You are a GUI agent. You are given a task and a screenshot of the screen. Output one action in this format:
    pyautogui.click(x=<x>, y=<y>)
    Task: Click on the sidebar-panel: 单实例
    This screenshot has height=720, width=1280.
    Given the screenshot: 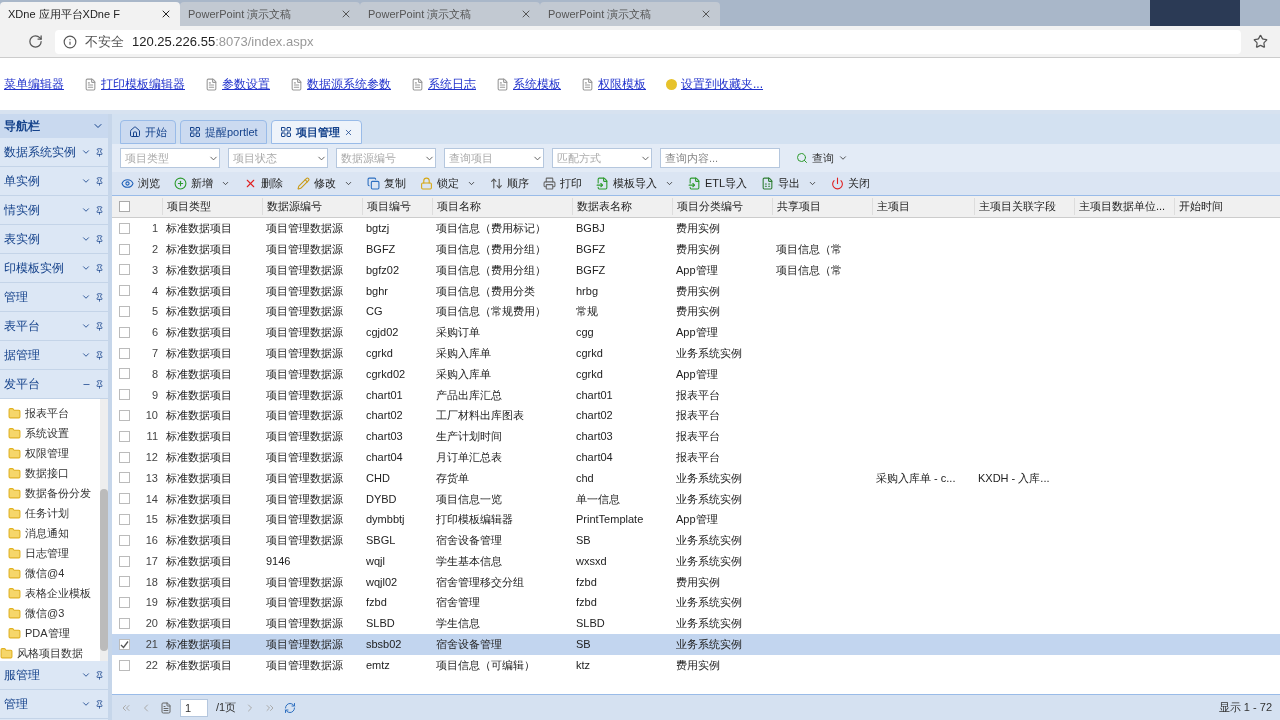 What is the action you would take?
    pyautogui.click(x=54, y=181)
    